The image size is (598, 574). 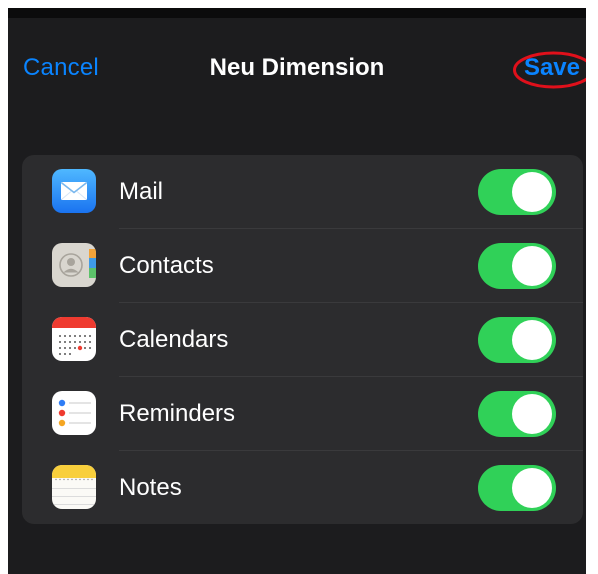 I want to click on contacts-icon, so click(x=74, y=265).